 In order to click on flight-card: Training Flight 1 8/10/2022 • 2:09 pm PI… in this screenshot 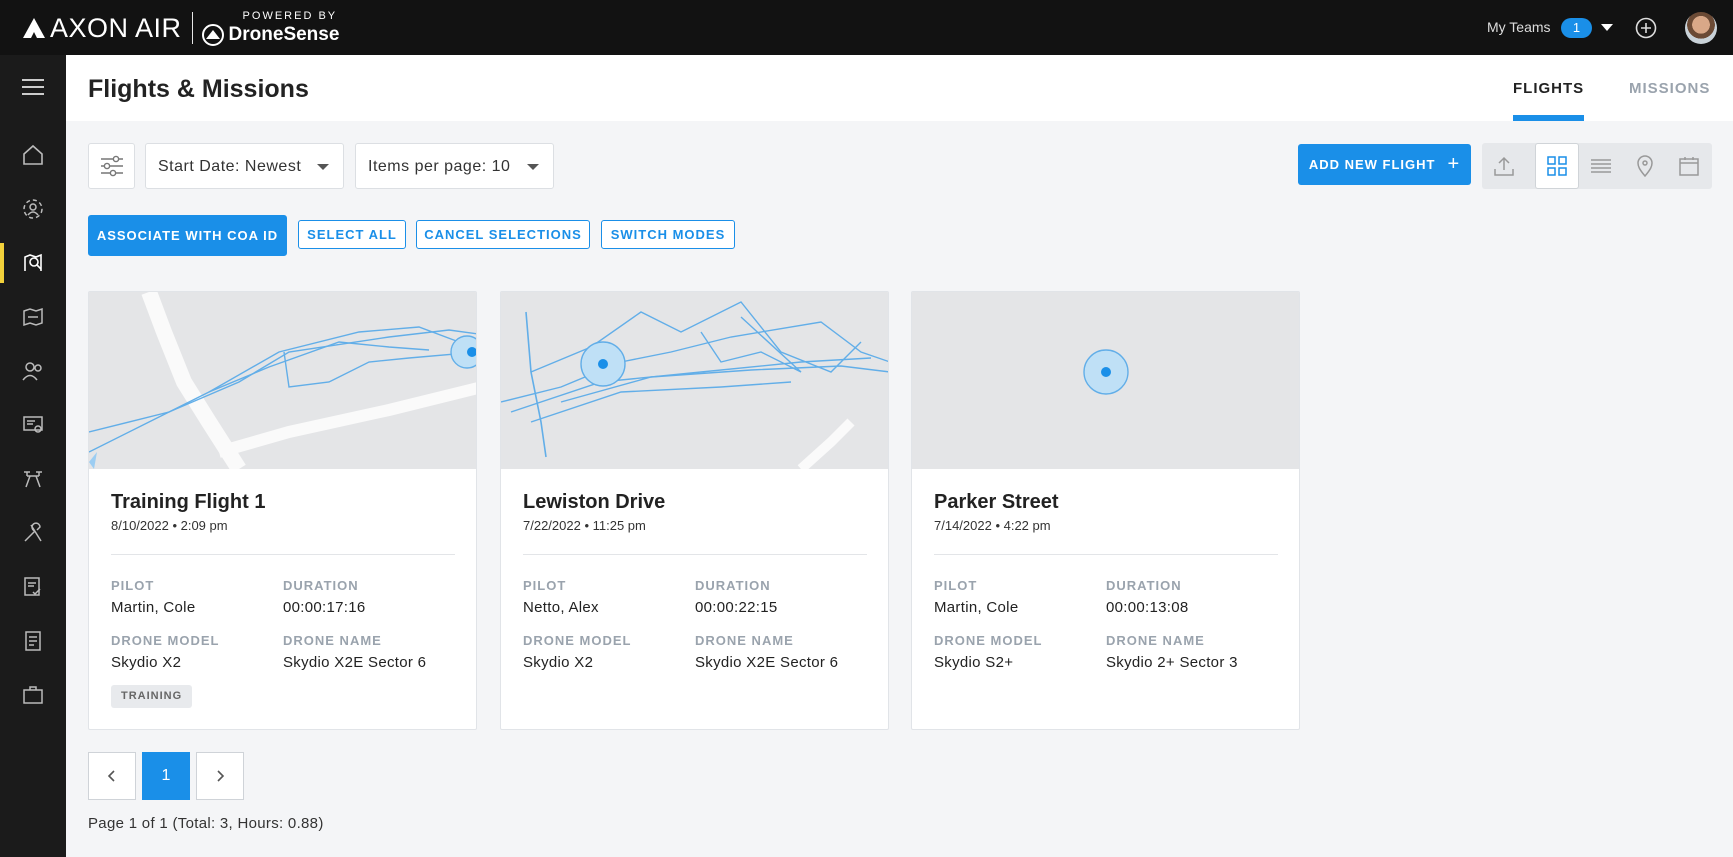, I will do `click(282, 510)`.